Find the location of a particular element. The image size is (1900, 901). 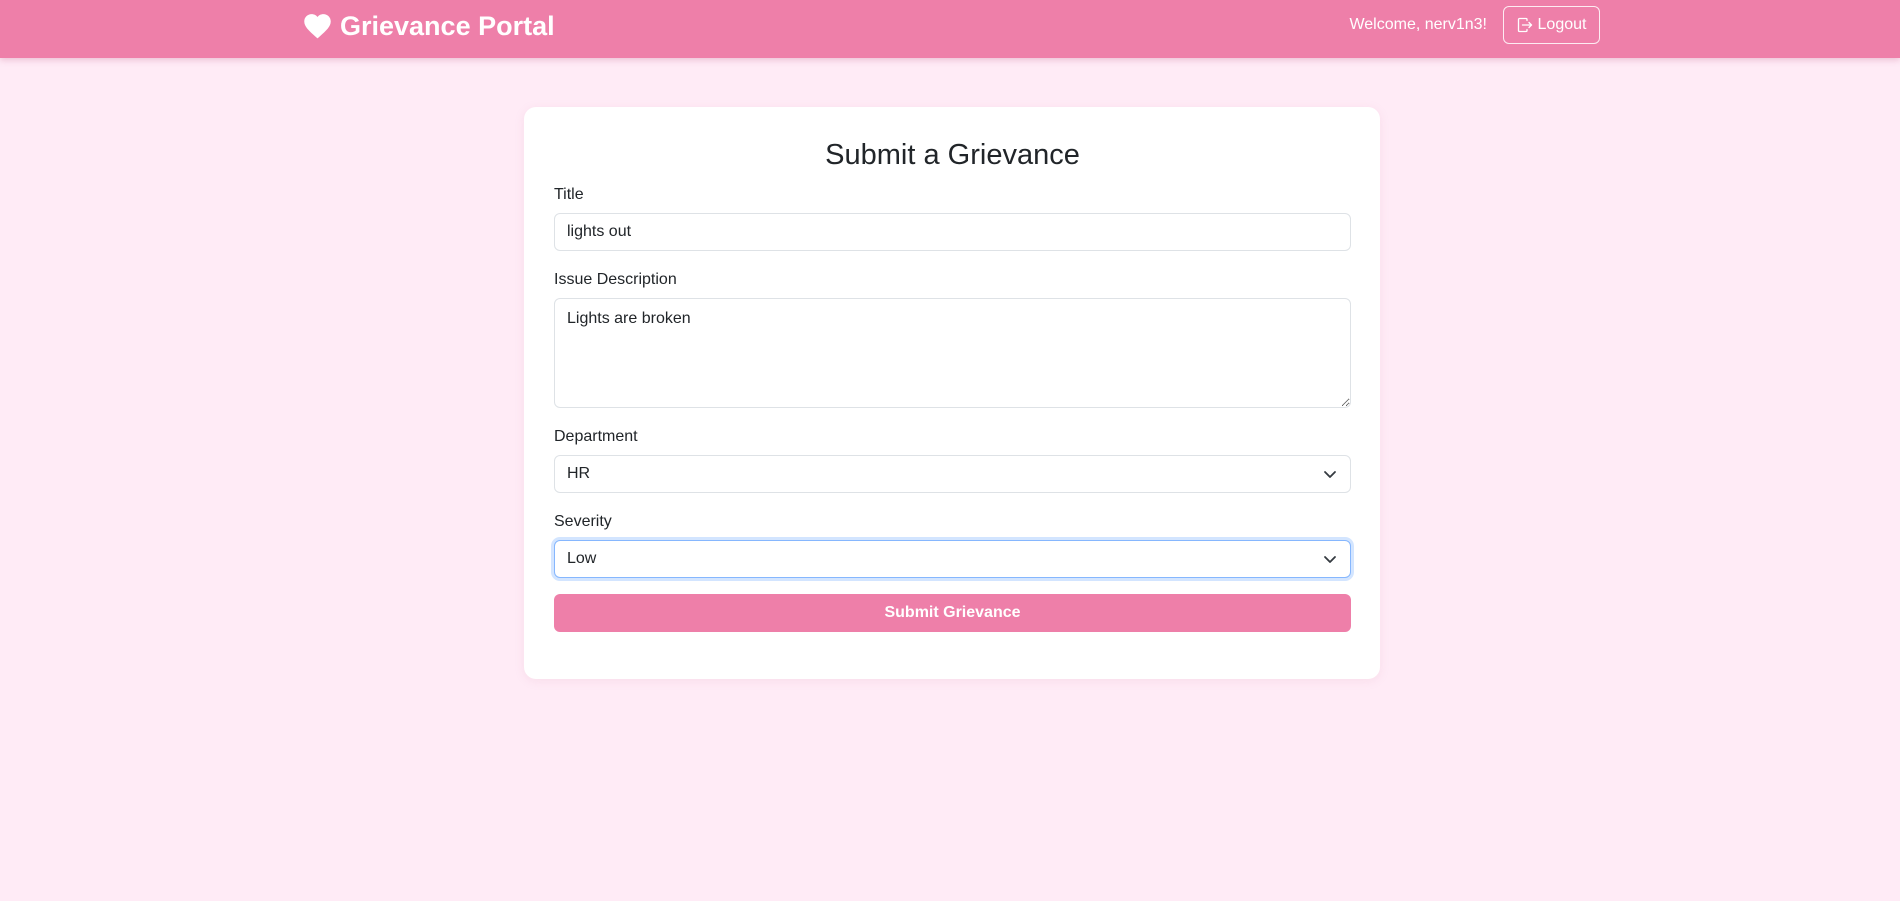

severity-select: Low is located at coordinates (952, 559).